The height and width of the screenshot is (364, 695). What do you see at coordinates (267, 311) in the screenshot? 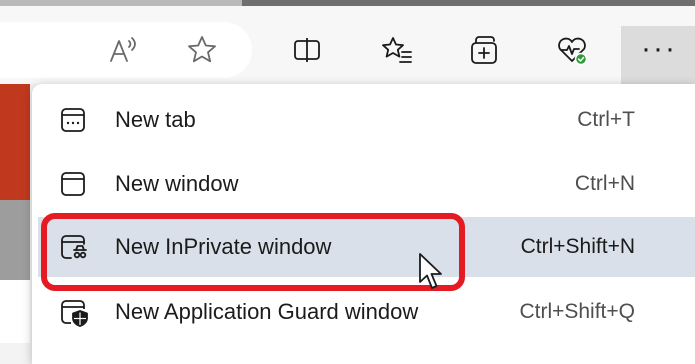
I see `menu-item-label: New Application Guard window` at bounding box center [267, 311].